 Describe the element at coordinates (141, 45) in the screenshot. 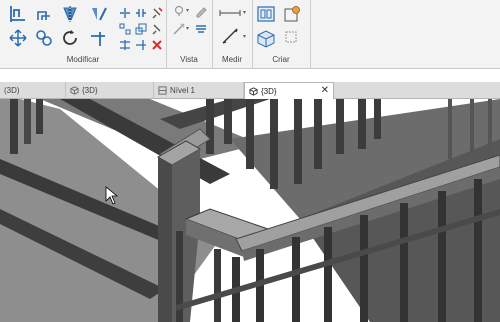

I see `trim-single-icon` at that location.